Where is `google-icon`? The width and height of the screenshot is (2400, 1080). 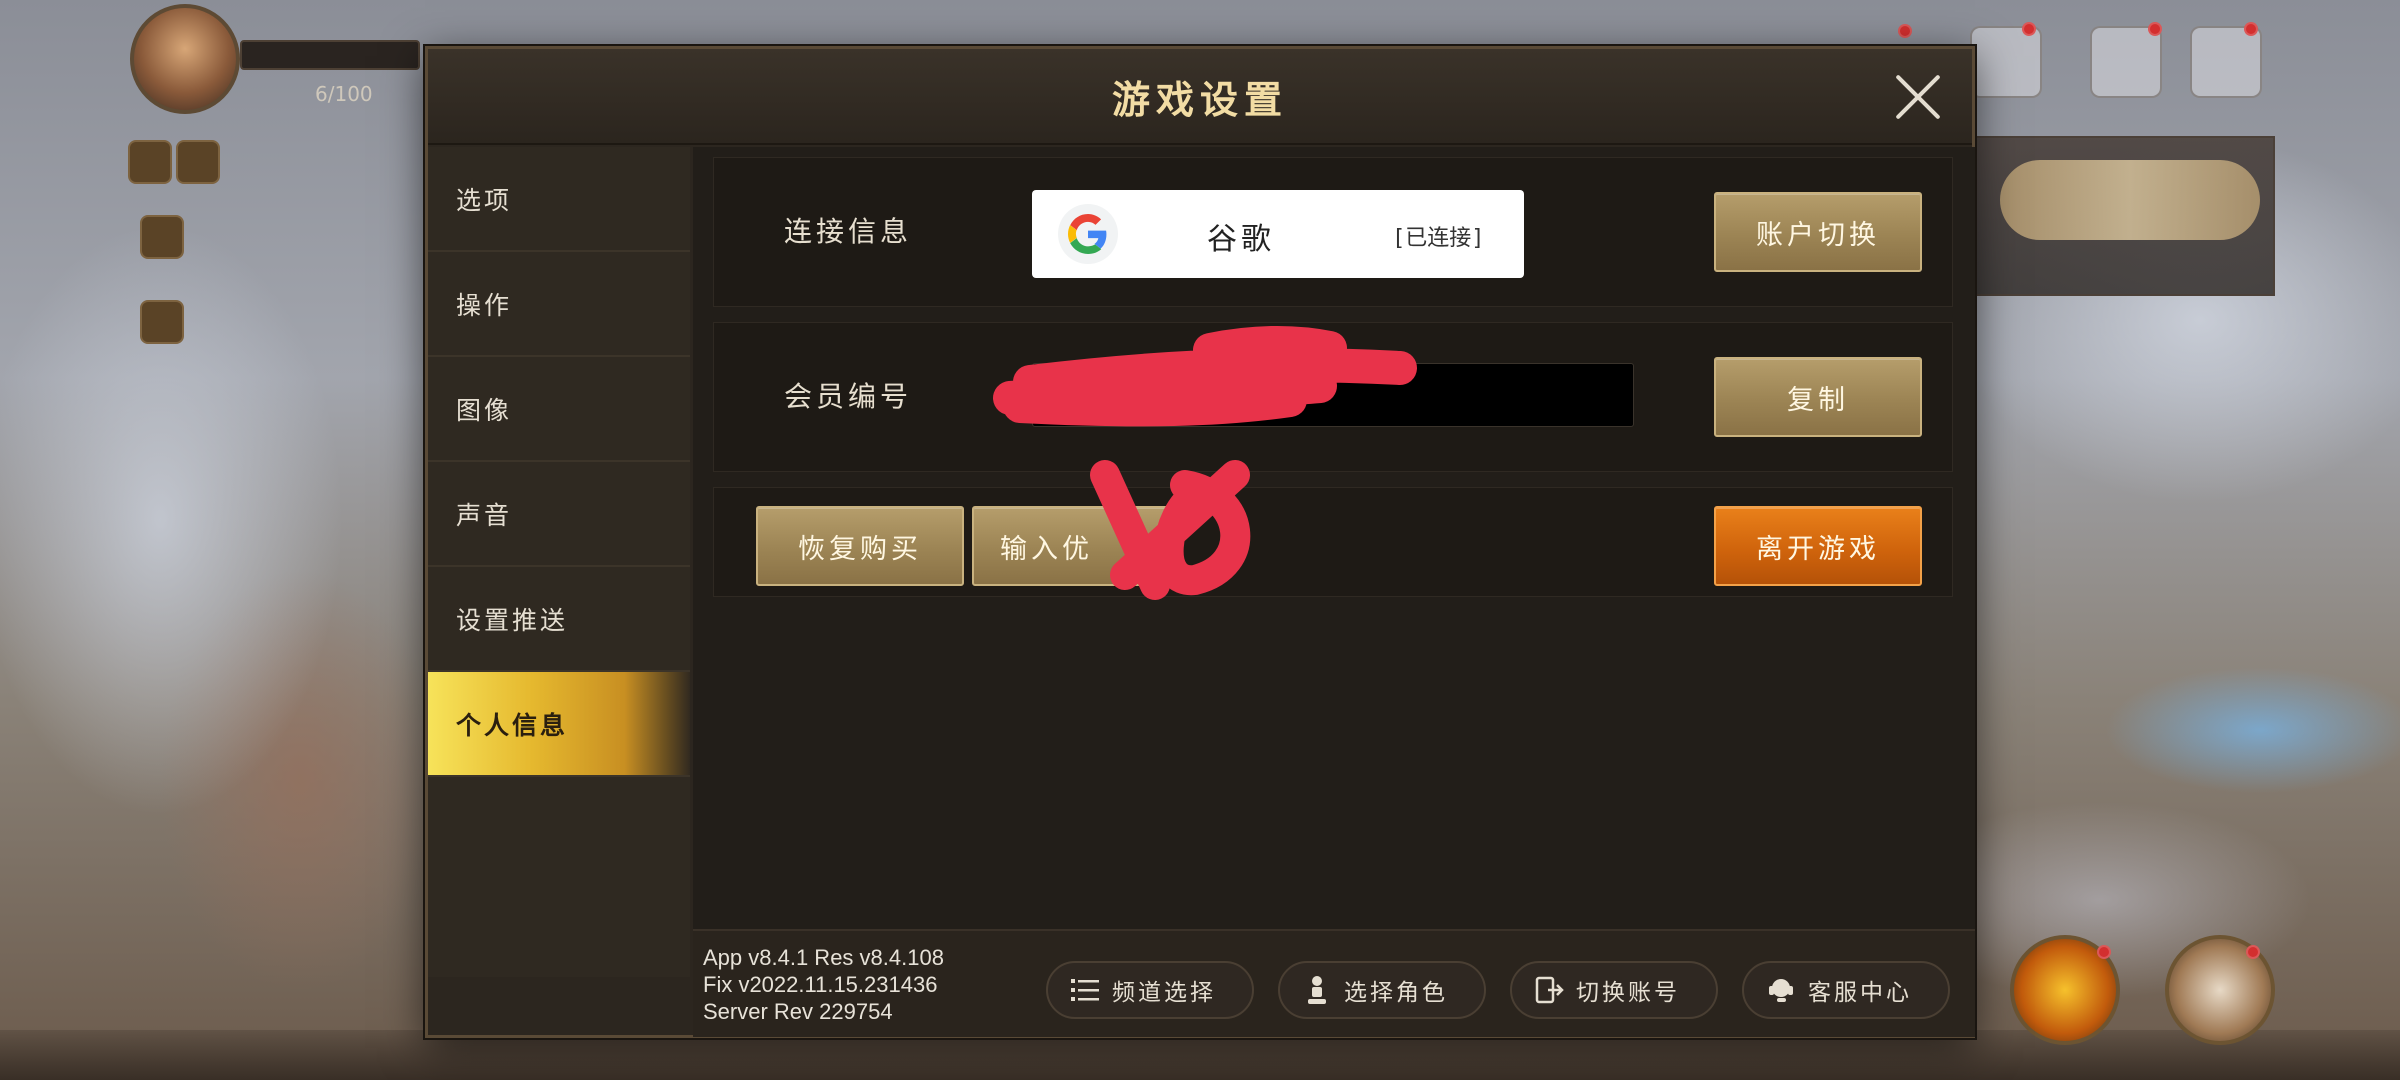
google-icon is located at coordinates (1088, 234).